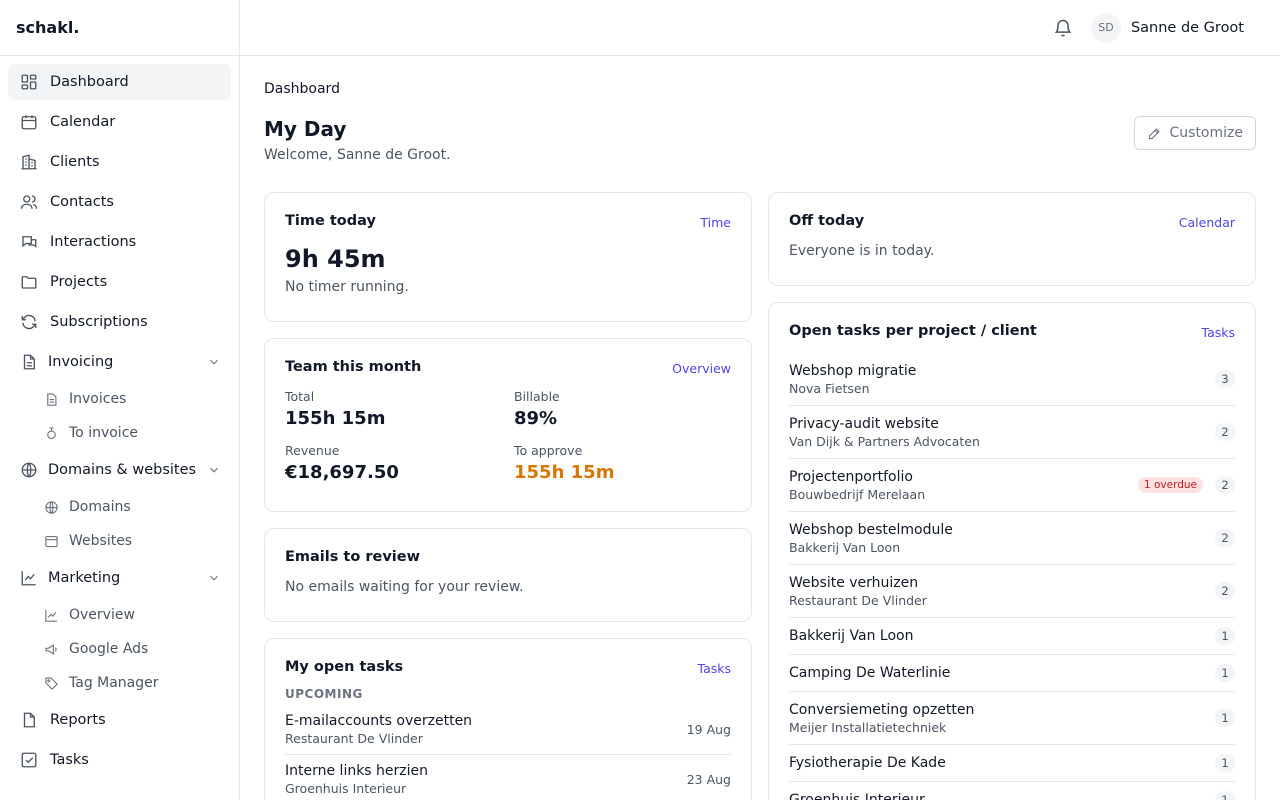 The image size is (1280, 800). Describe the element at coordinates (851, 636) in the screenshot. I see `project-name: Bakkerij Van Loon` at that location.